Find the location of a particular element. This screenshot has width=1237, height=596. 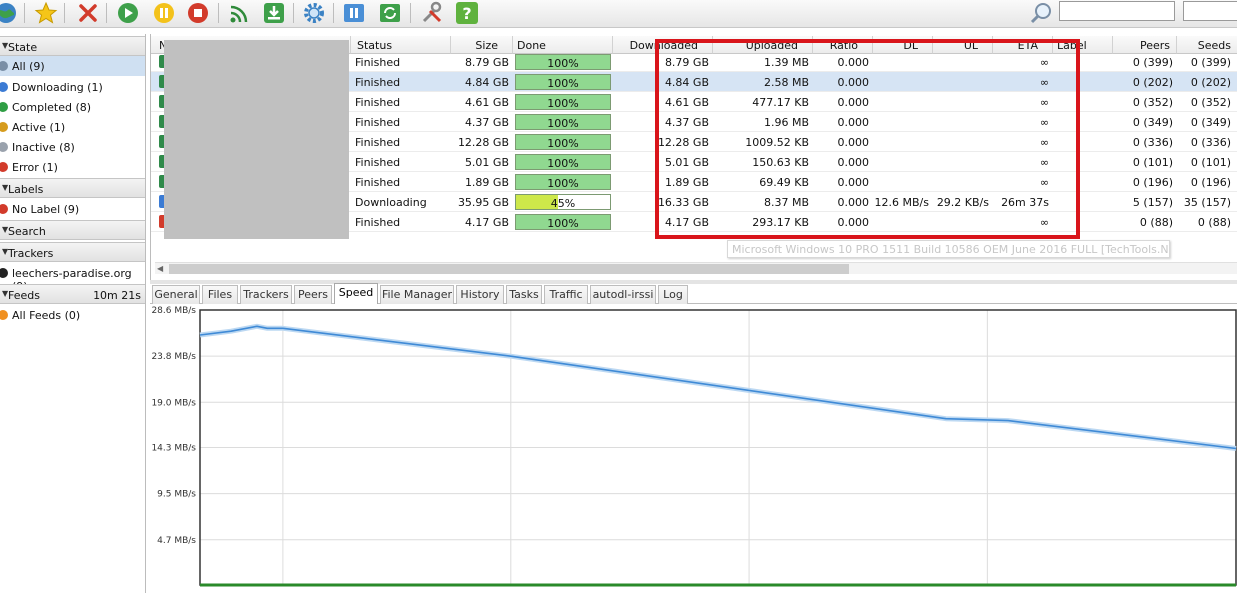

error-icon is located at coordinates (4, 167).